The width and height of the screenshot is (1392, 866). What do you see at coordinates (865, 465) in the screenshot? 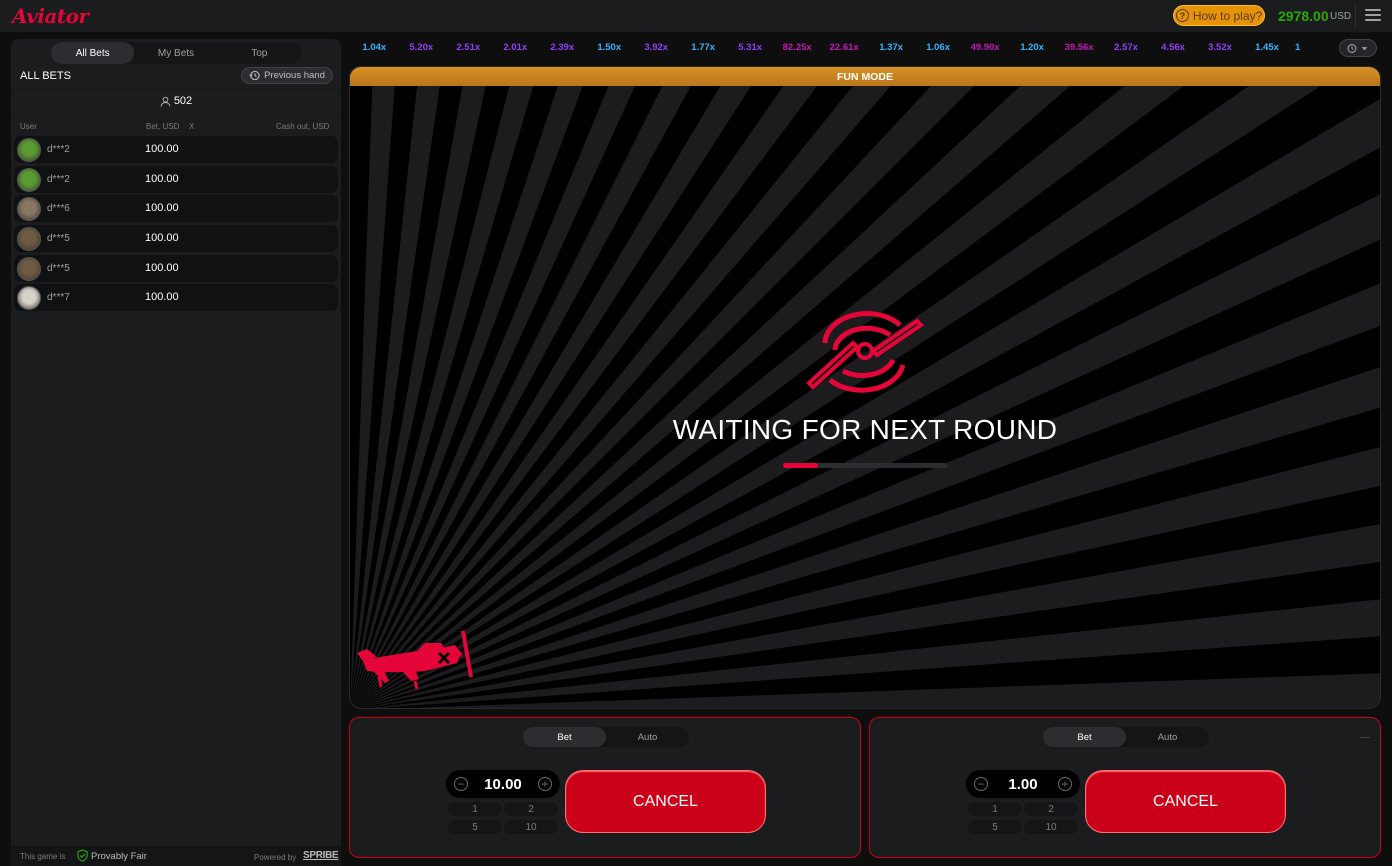
I see `round-loading-bar` at bounding box center [865, 465].